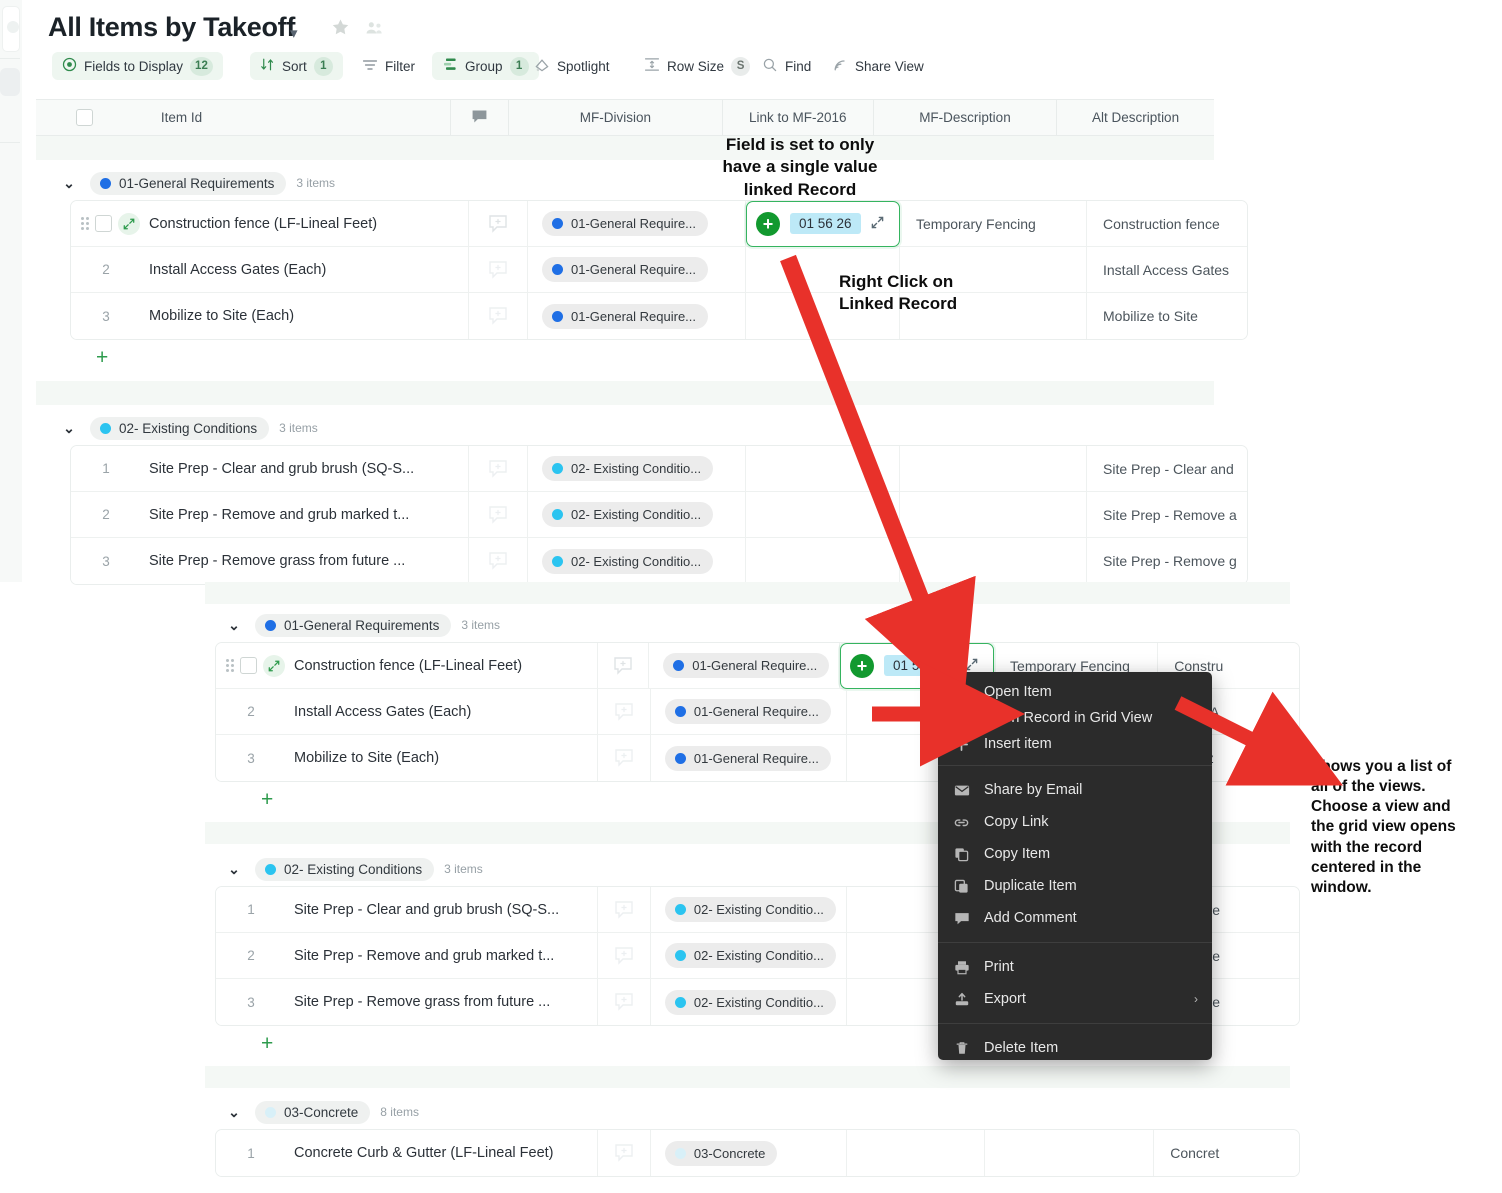 The height and width of the screenshot is (1193, 1502). Describe the element at coordinates (374, 30) in the screenshot. I see `people-icon` at that location.